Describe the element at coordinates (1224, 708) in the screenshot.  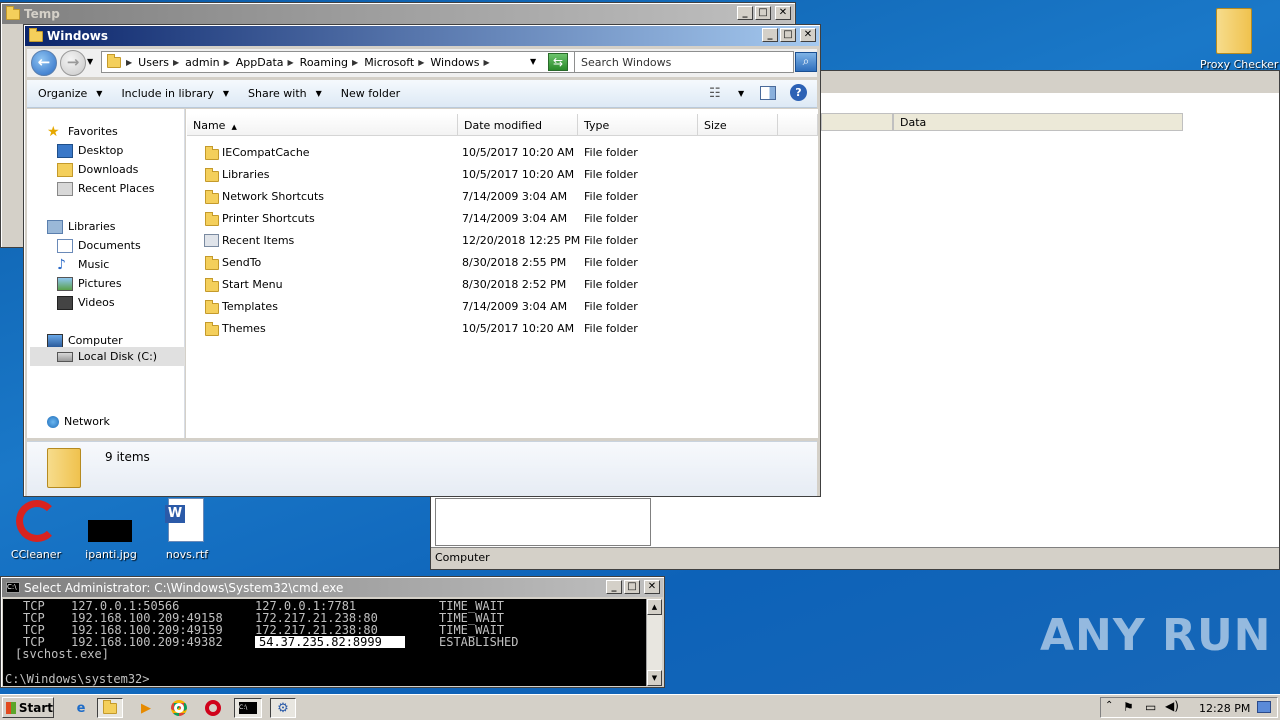
I see `clock: 12:28 PM` at that location.